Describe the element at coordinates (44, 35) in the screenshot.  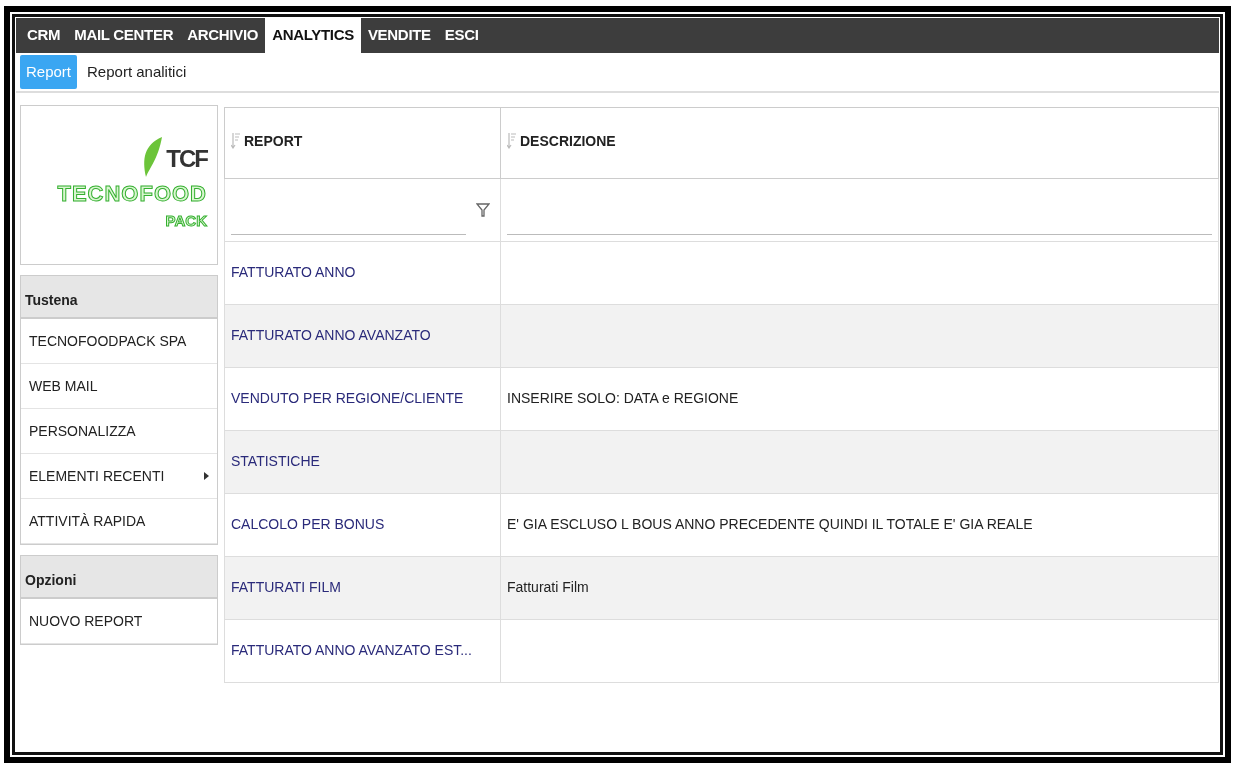
I see `nav-tab: CRM` at that location.